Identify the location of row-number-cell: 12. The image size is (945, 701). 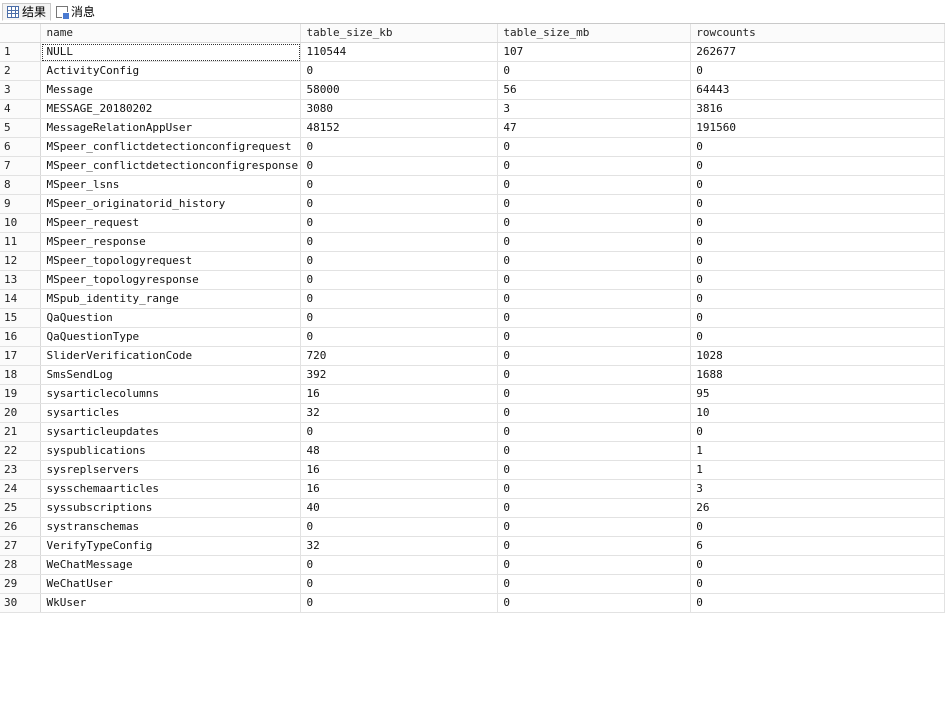
(21, 261).